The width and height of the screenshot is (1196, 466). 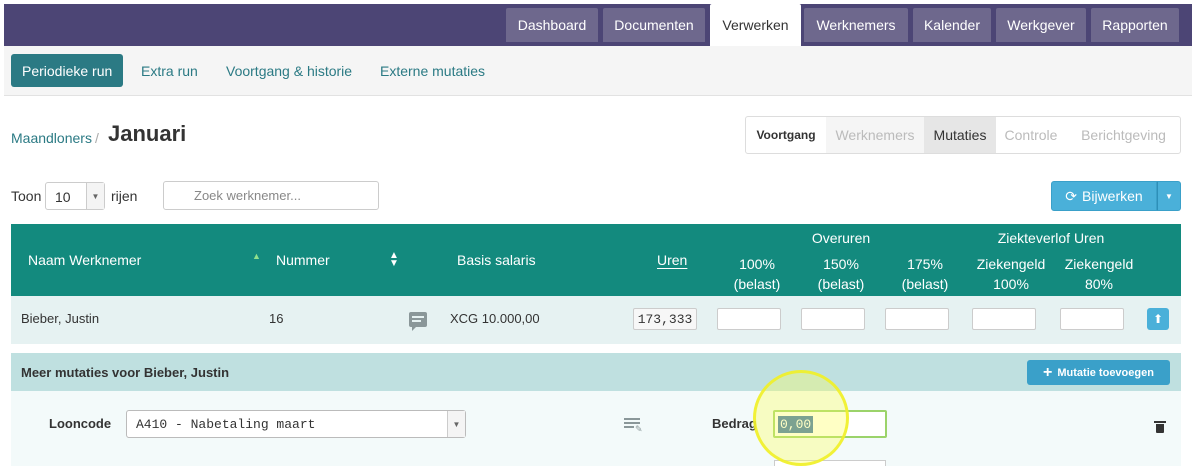 What do you see at coordinates (552, 25) in the screenshot?
I see `tab-dashboard: Dashboard` at bounding box center [552, 25].